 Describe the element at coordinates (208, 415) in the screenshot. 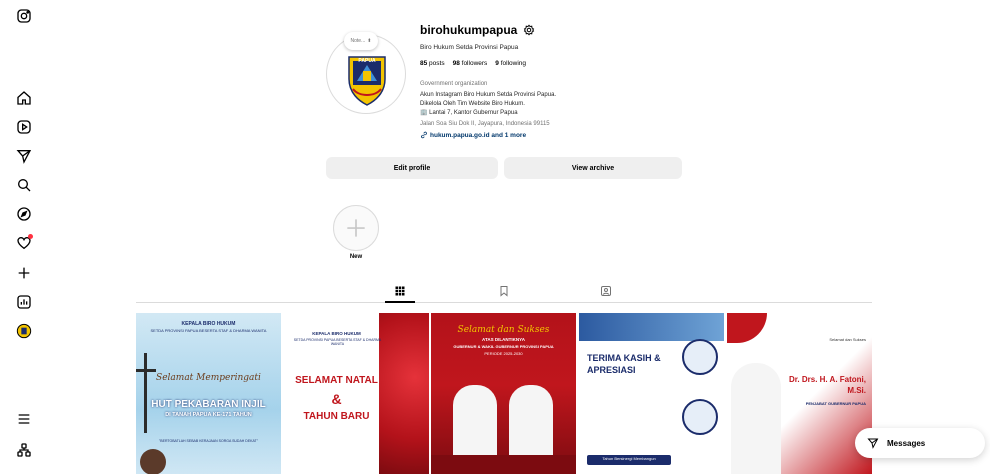

I see `post-subtitle: DI TANAH PAPUA KE-171 TAHUN` at that location.